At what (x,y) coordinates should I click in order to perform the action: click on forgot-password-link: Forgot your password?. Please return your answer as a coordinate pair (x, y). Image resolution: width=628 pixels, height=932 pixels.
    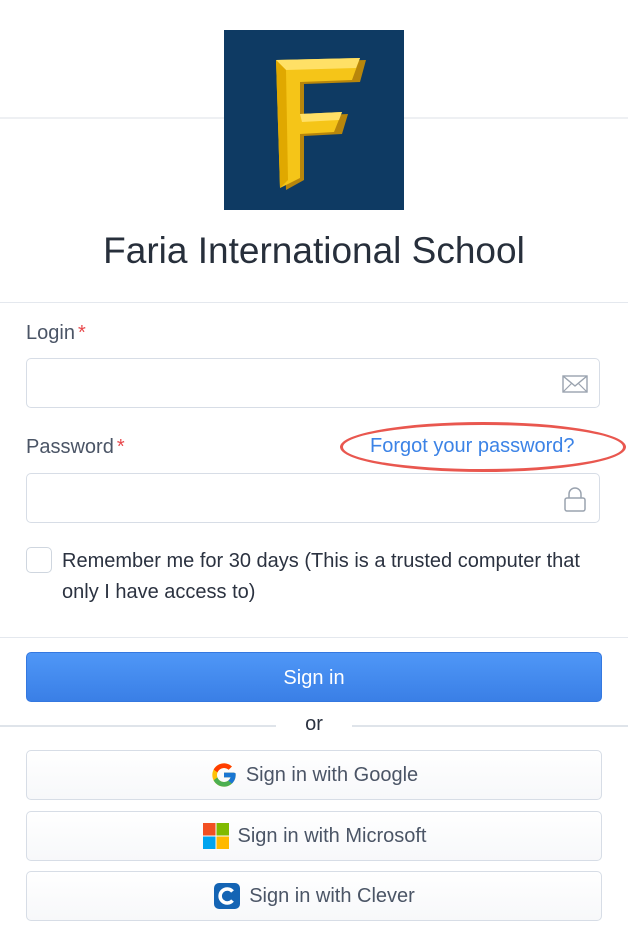
    Looking at the image, I should click on (472, 446).